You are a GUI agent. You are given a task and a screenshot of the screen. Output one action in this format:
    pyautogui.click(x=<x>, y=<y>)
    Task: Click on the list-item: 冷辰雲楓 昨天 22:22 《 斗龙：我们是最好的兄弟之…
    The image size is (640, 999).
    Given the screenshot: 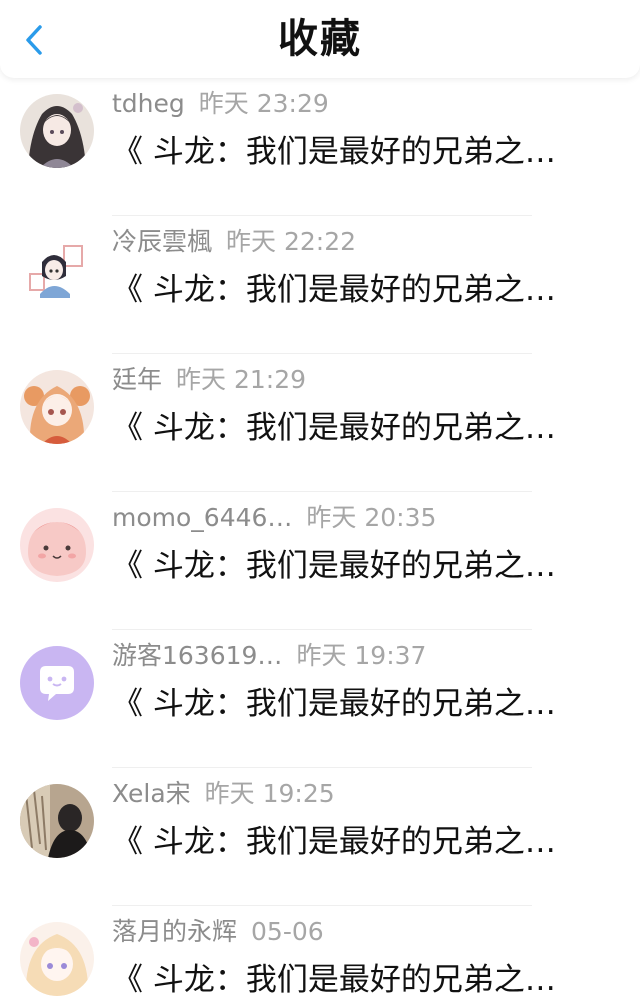 What is the action you would take?
    pyautogui.click(x=320, y=285)
    